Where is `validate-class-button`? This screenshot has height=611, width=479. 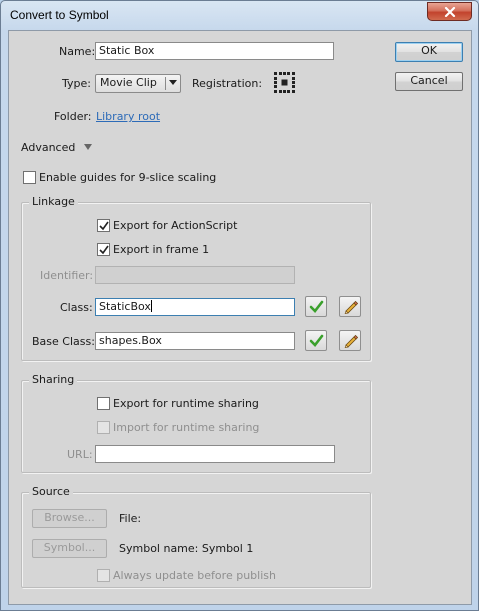 validate-class-button is located at coordinates (316, 306).